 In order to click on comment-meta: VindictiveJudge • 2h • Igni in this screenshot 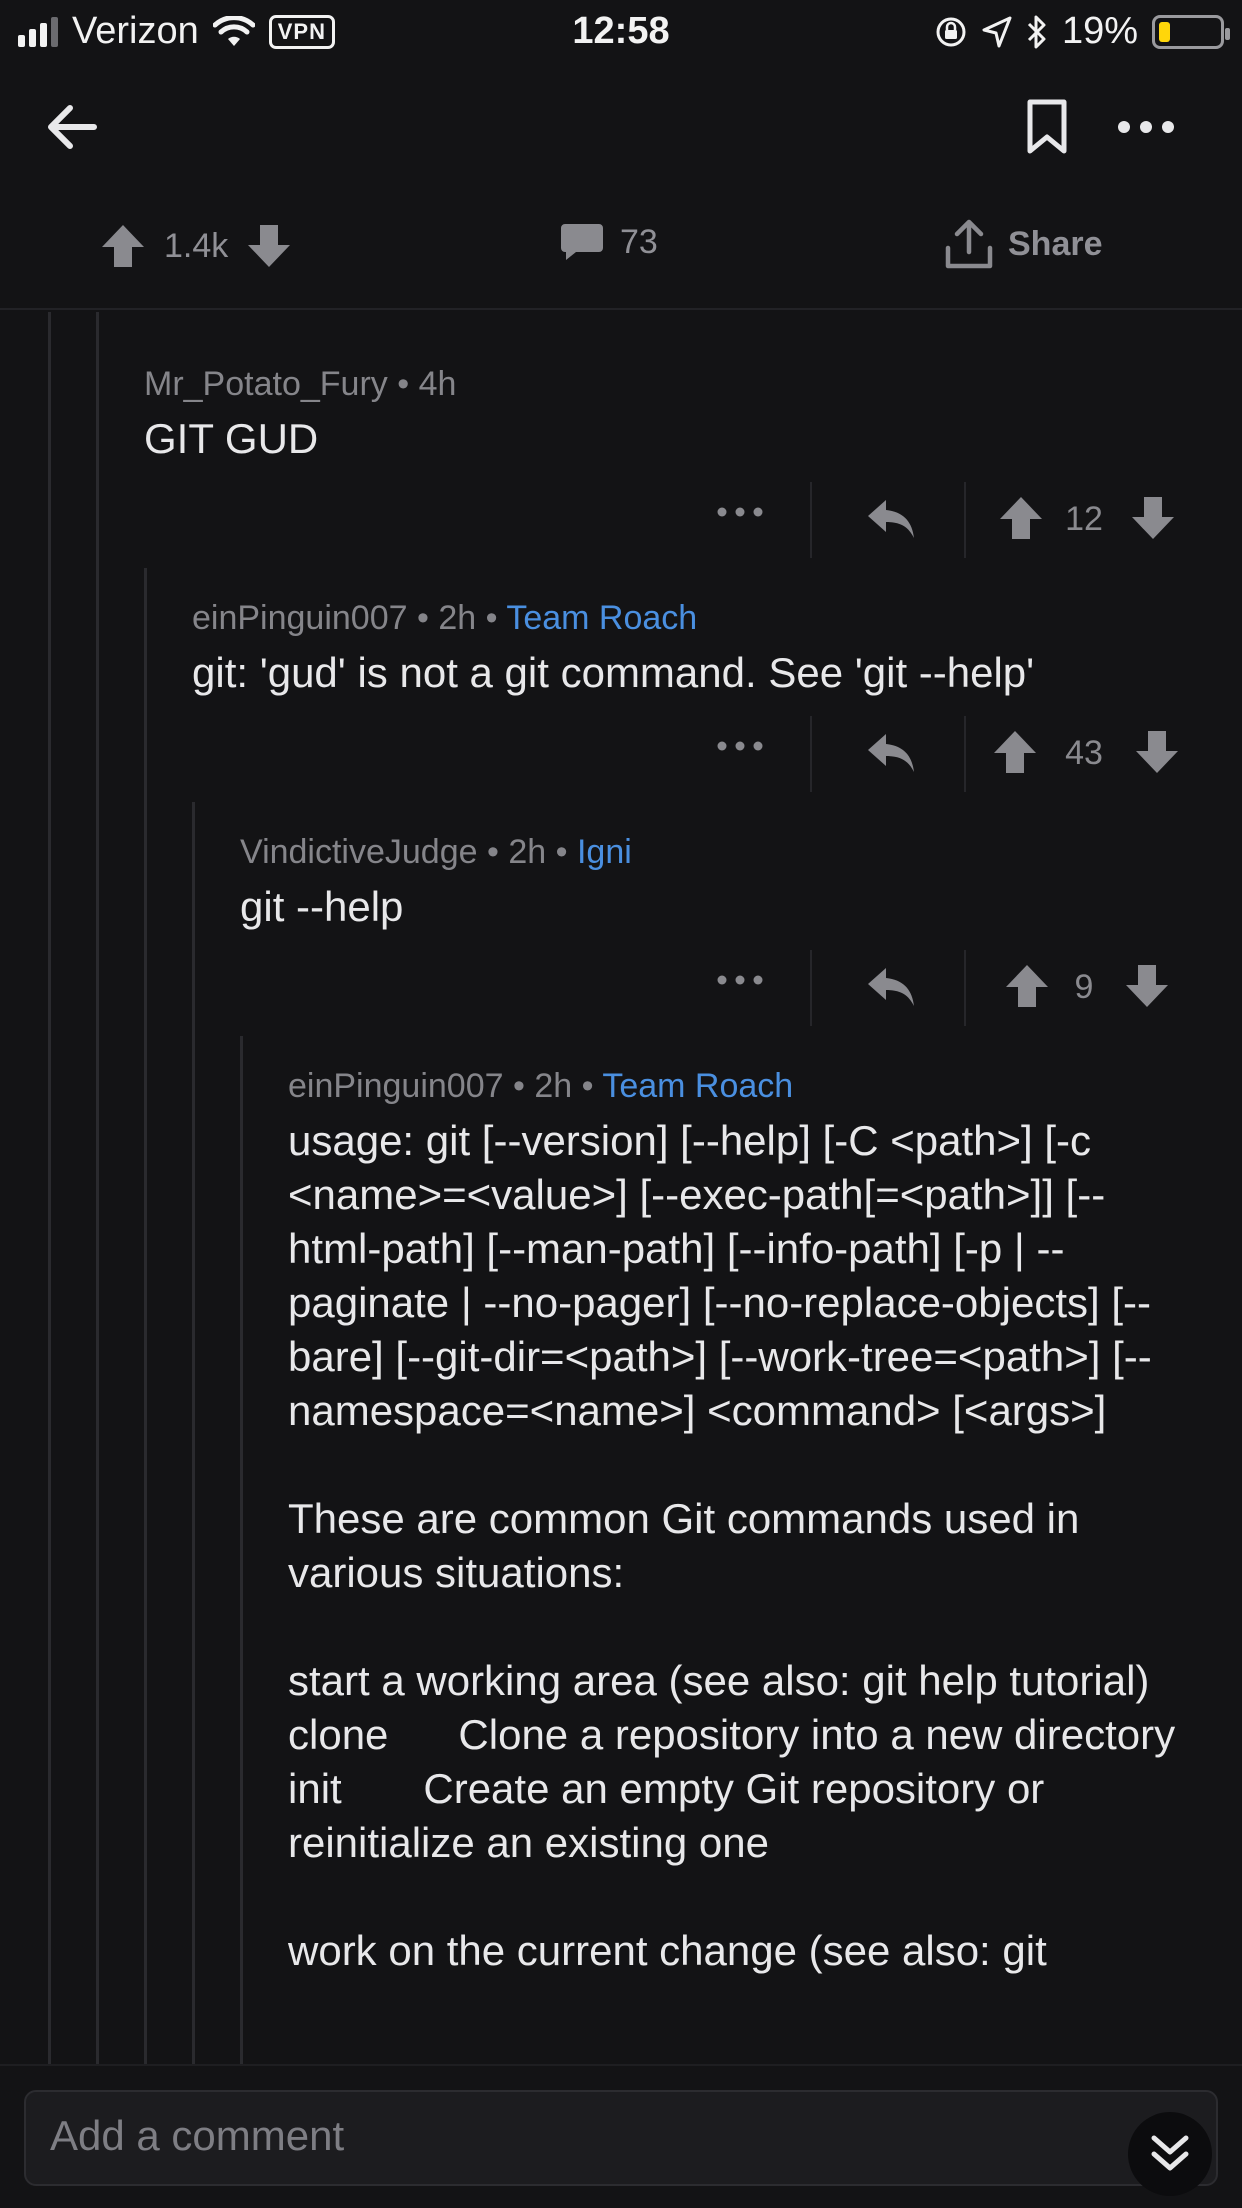, I will do `click(436, 852)`.